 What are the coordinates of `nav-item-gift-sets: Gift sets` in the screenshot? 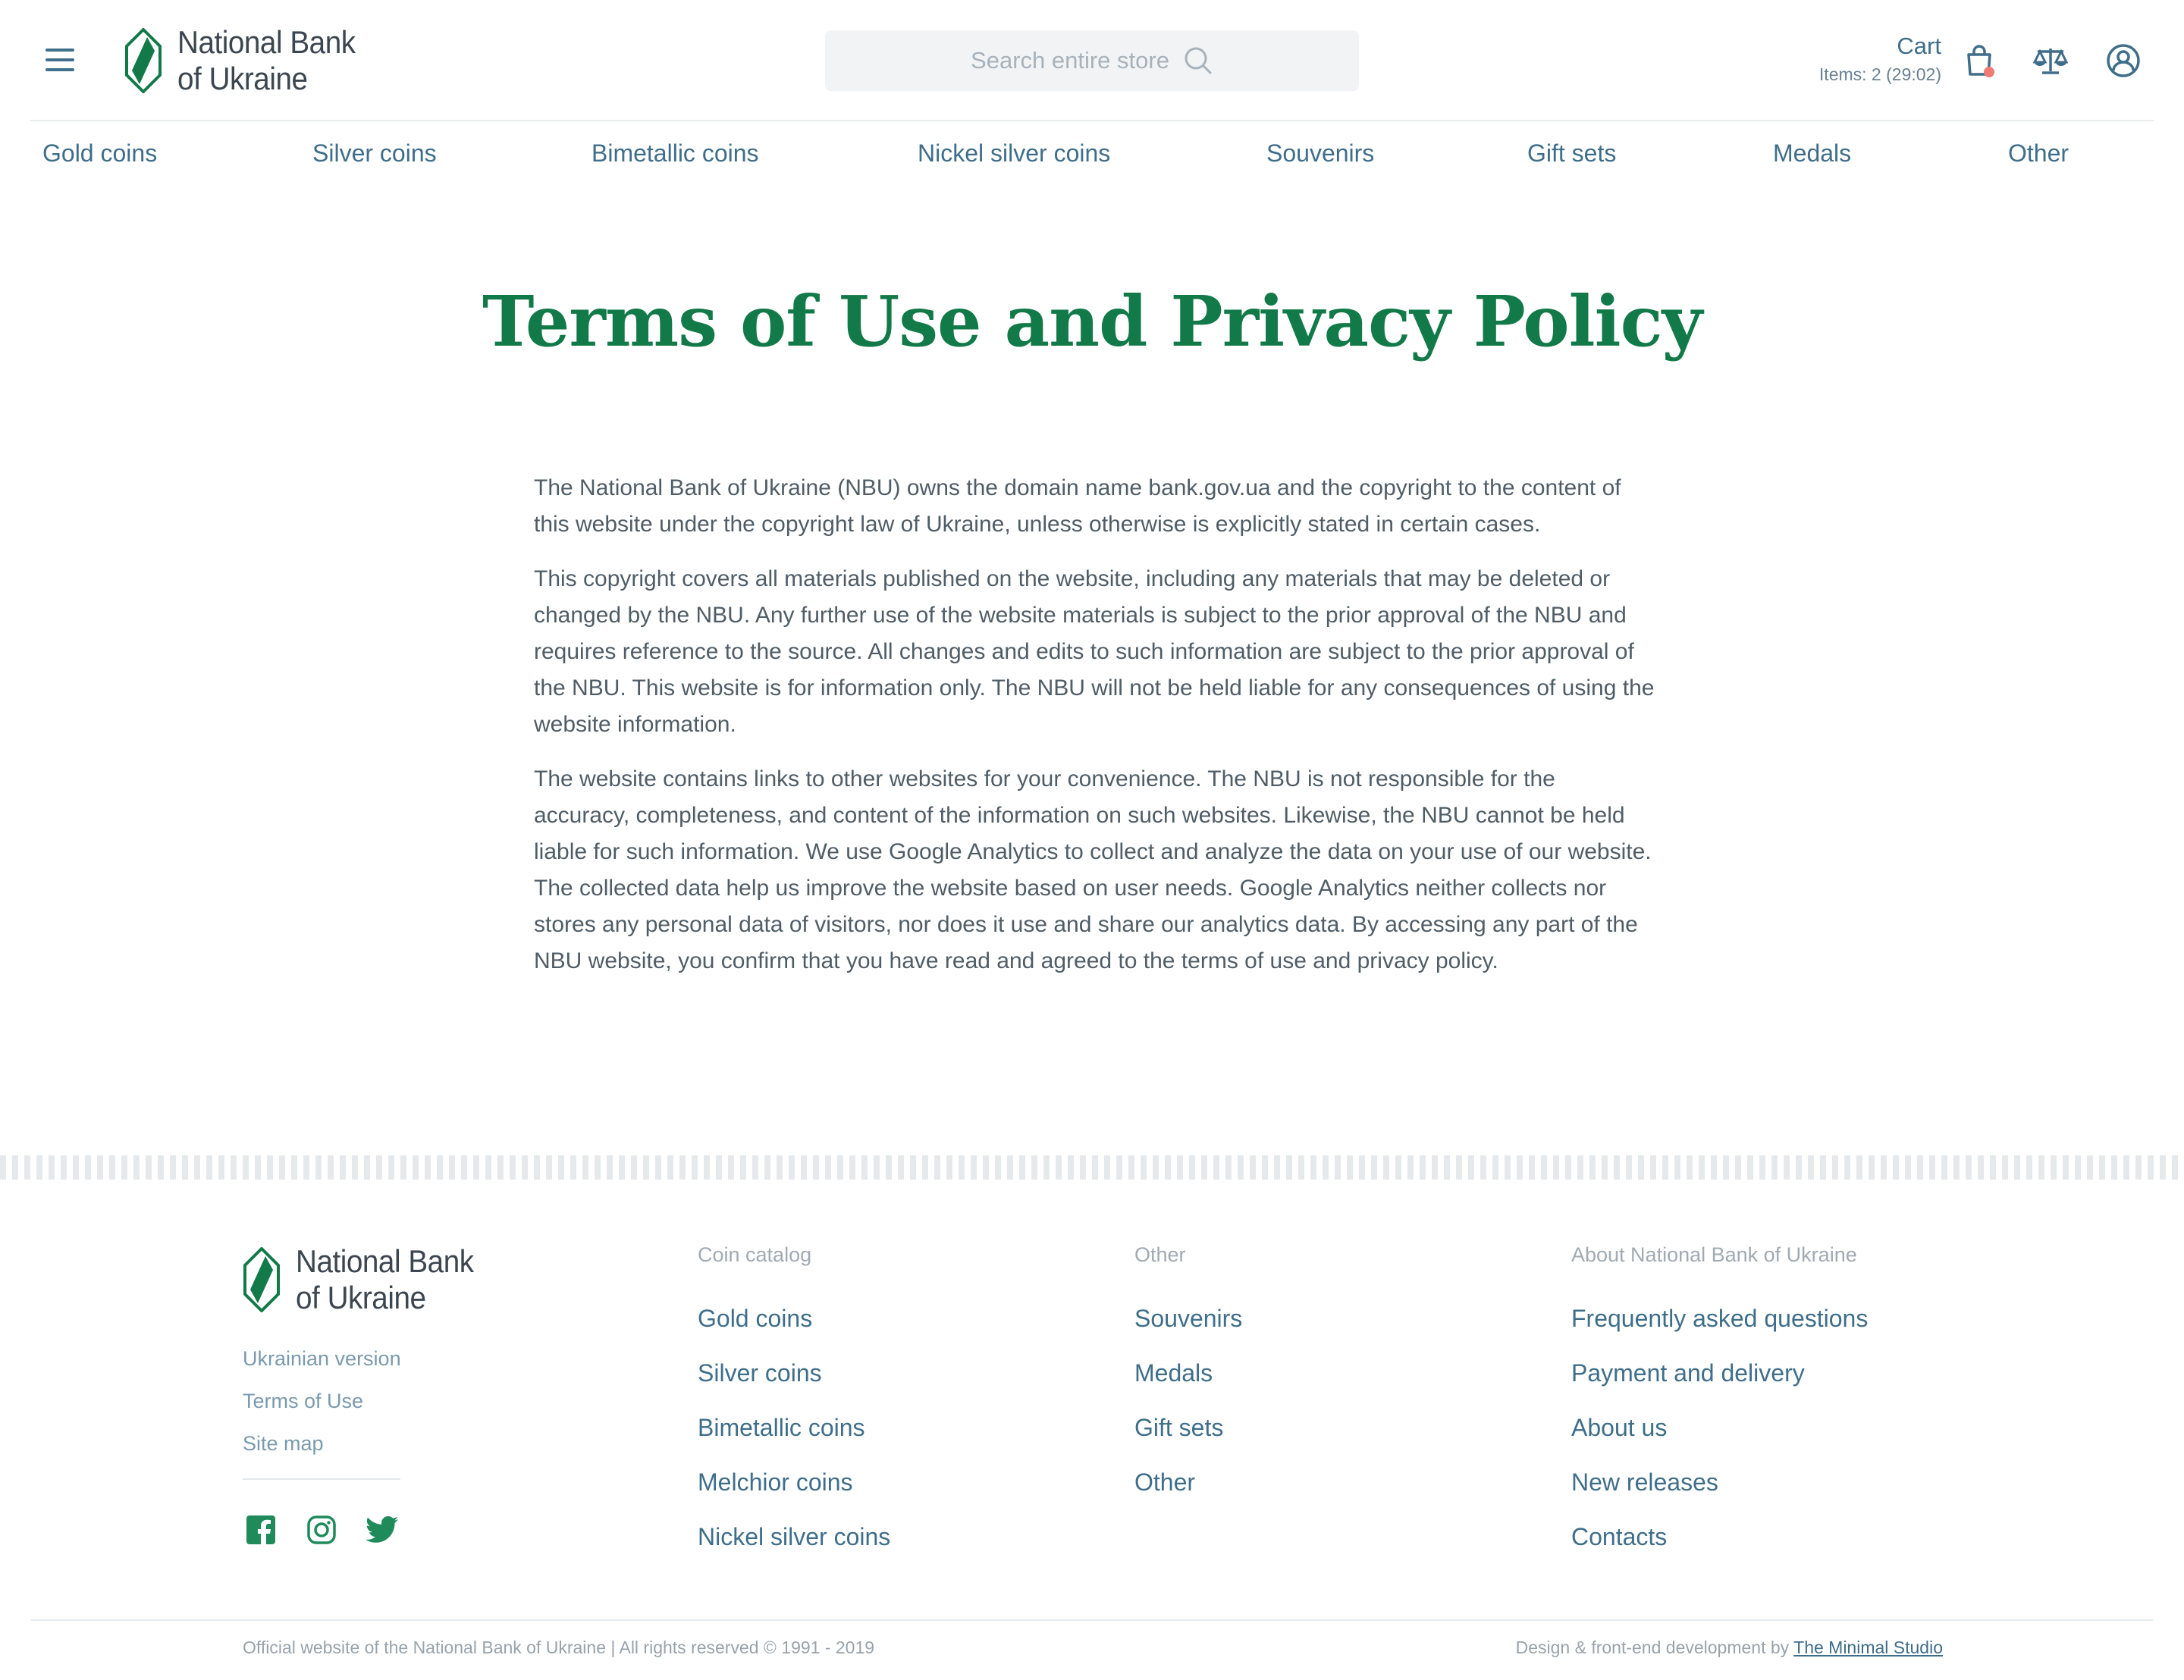 It's located at (1571, 153).